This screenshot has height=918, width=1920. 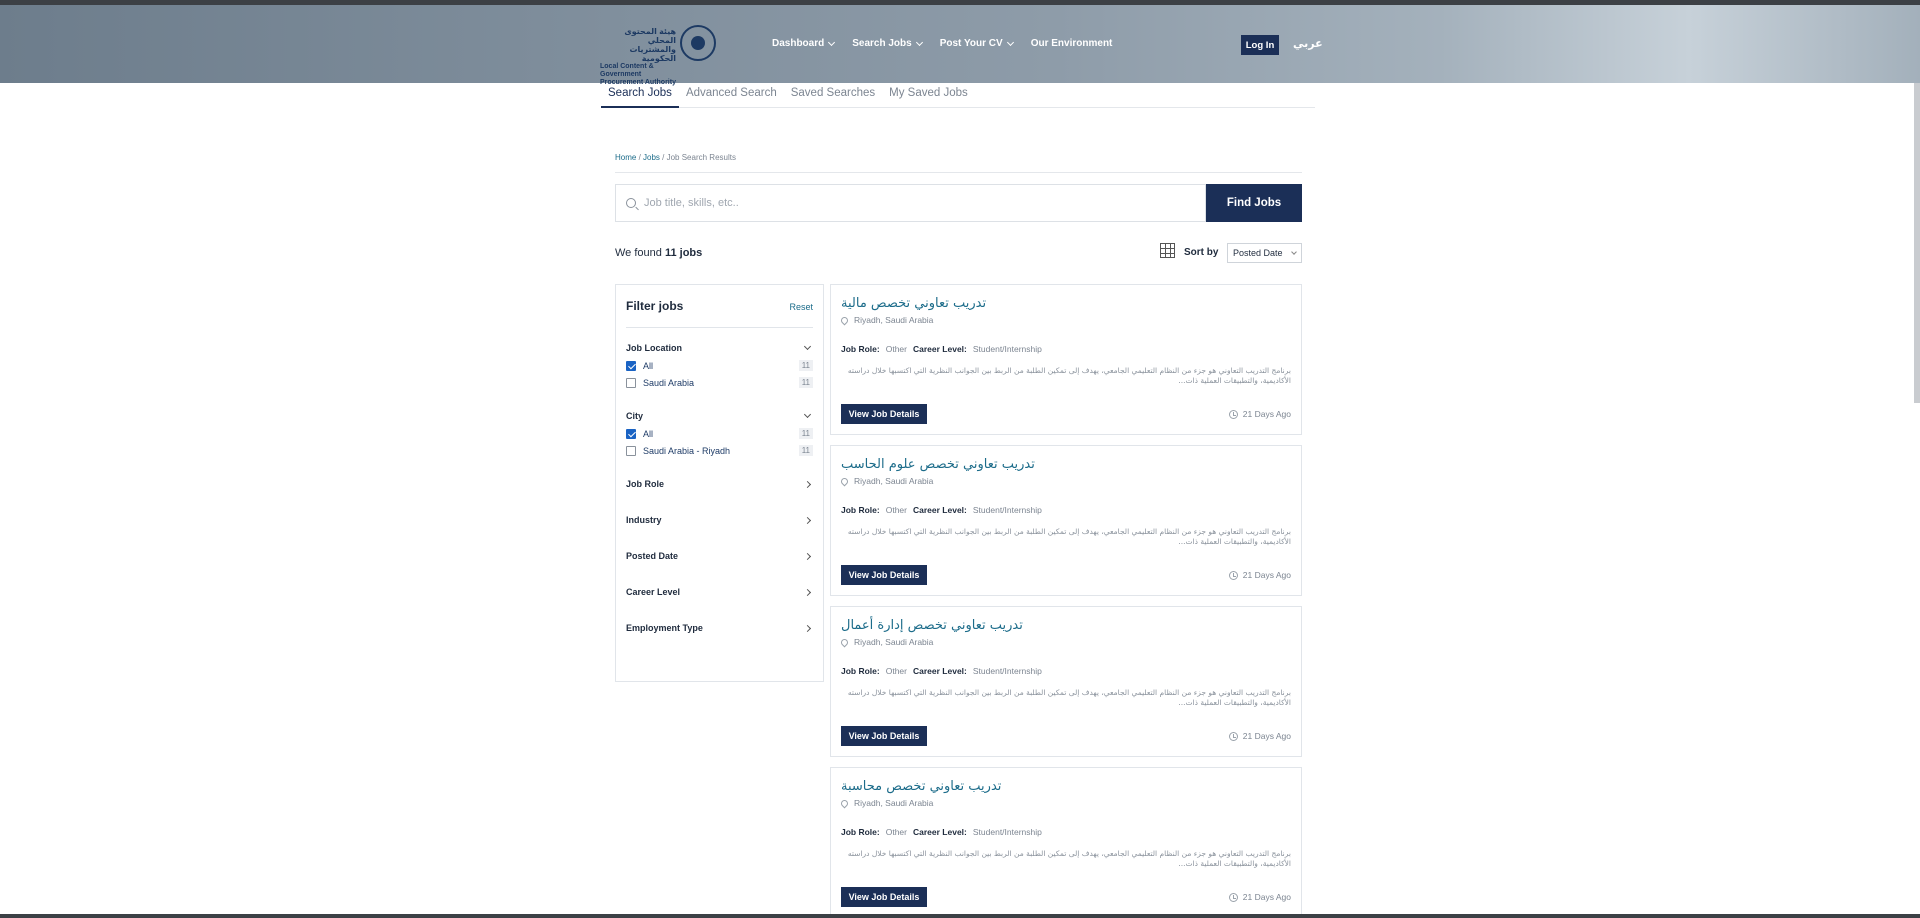 What do you see at coordinates (1066, 464) in the screenshot?
I see `job-title: تدريب تعاوني تخصص علوم الحاسب` at bounding box center [1066, 464].